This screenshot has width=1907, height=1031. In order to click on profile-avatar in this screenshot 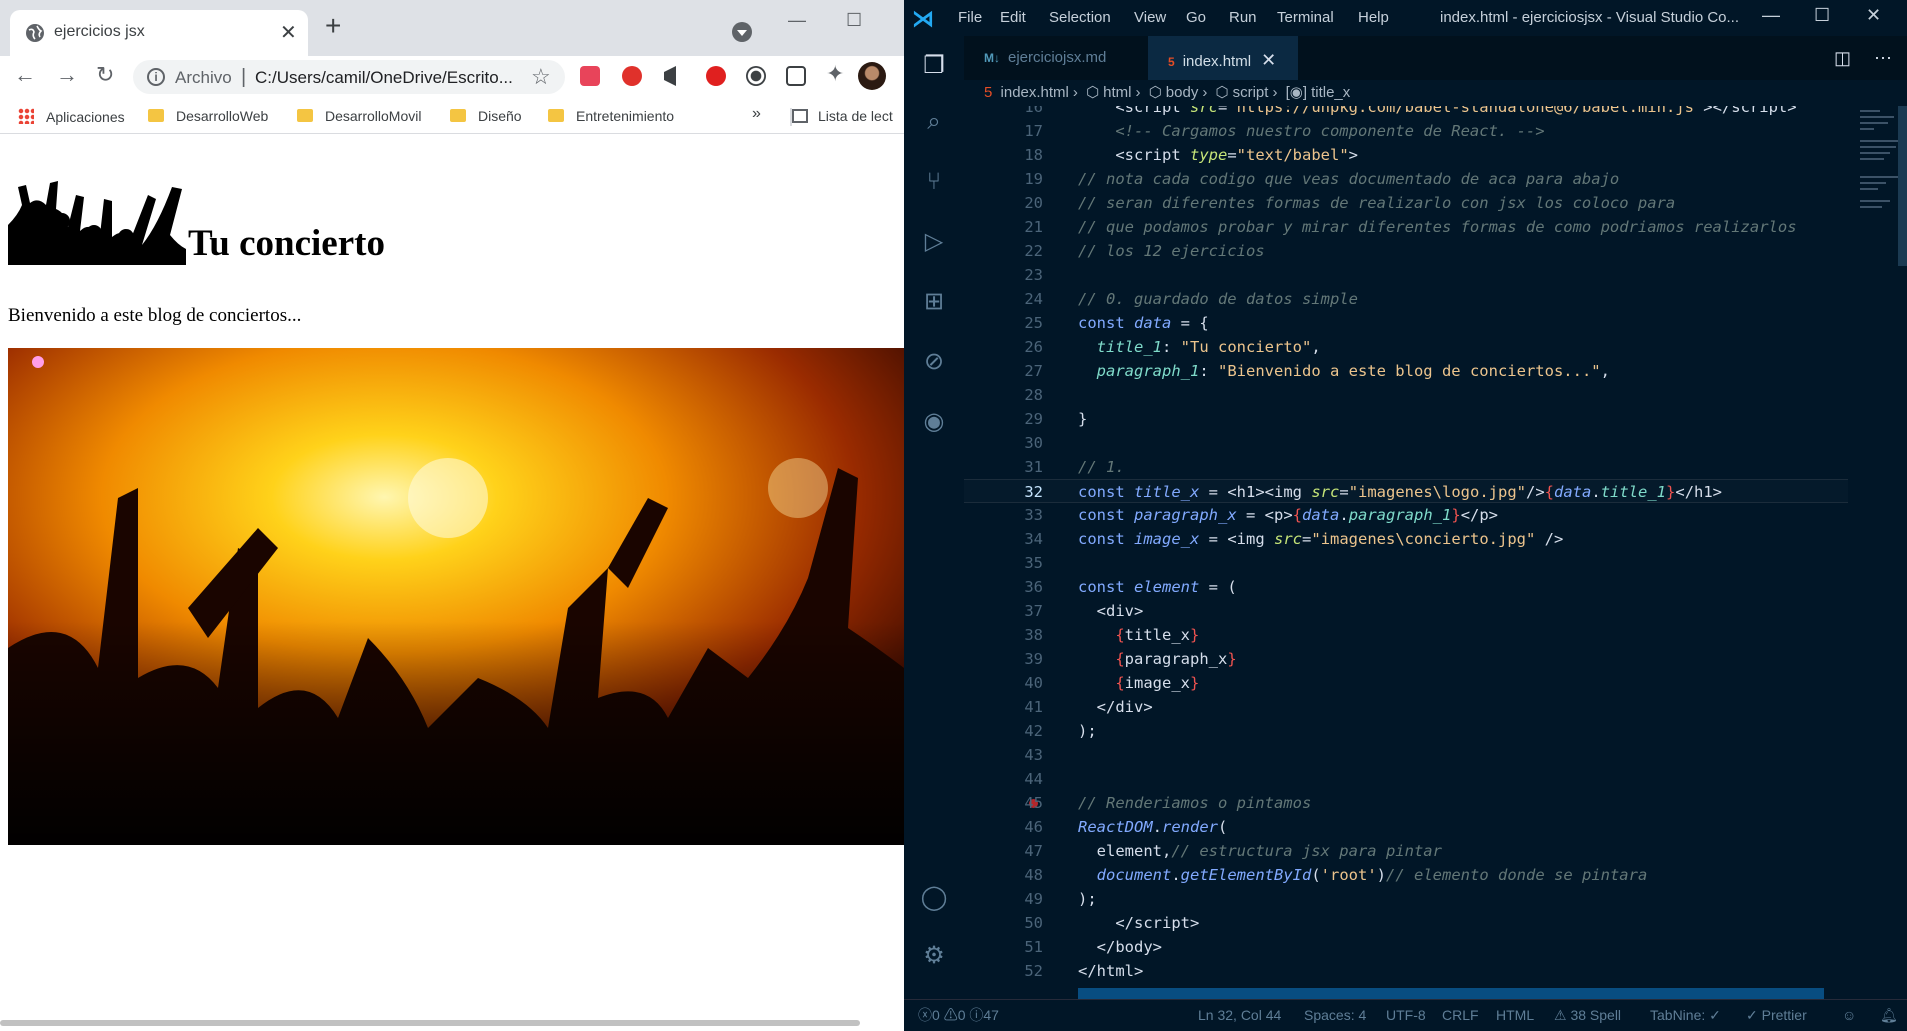, I will do `click(872, 76)`.